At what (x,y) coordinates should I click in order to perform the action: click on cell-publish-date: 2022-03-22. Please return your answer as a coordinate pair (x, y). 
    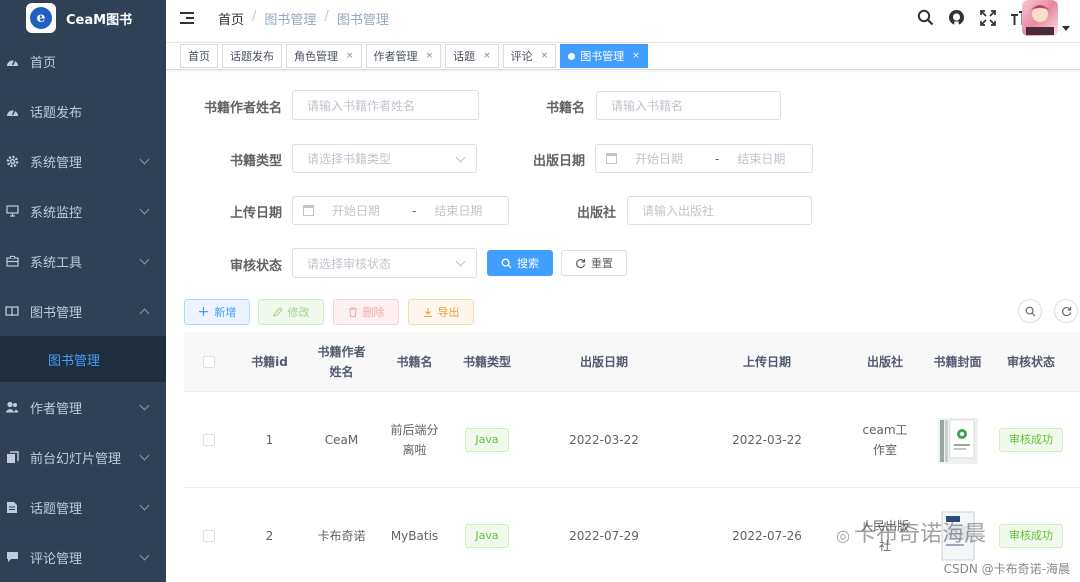
    Looking at the image, I should click on (604, 439).